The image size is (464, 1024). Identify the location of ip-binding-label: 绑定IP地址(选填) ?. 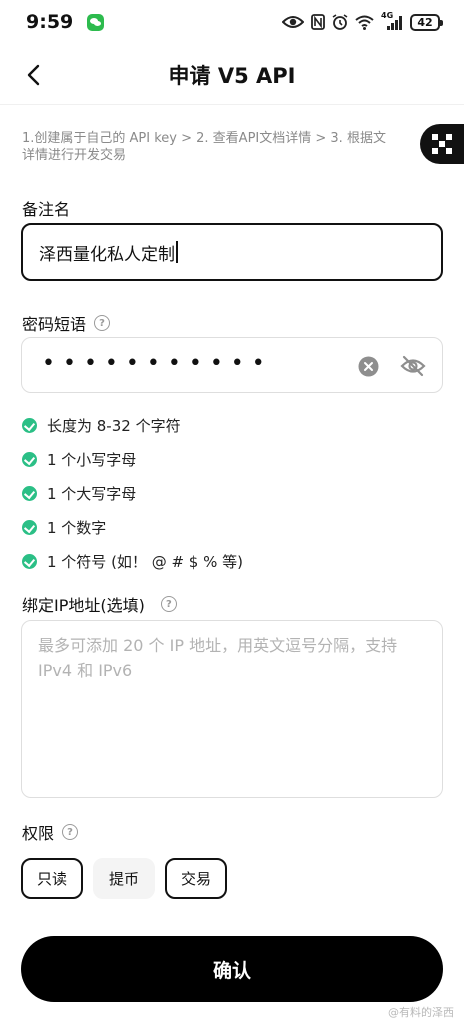
(99, 604).